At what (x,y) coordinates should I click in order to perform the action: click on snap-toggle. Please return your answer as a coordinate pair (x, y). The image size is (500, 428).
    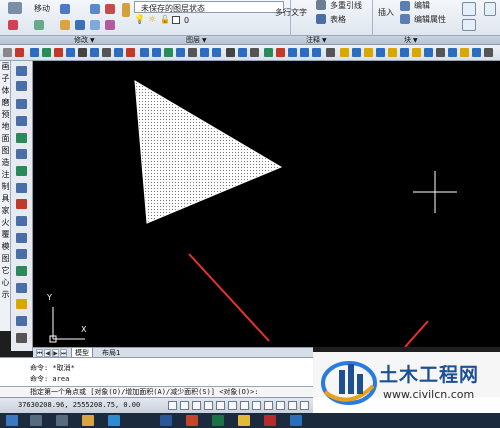
    Looking at the image, I should click on (172, 405).